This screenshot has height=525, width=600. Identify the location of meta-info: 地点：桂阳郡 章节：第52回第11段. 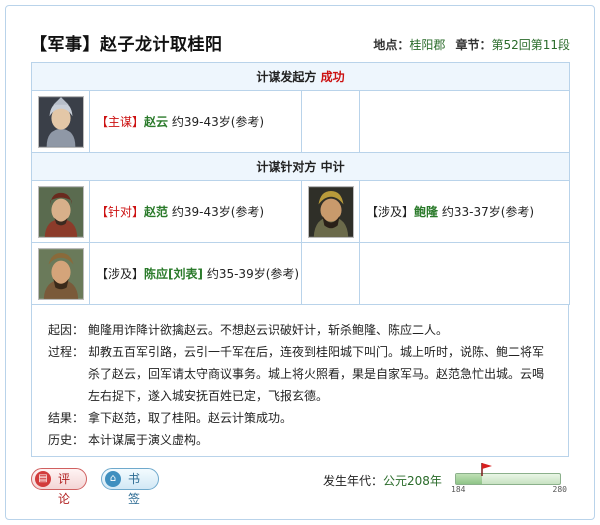
(471, 44).